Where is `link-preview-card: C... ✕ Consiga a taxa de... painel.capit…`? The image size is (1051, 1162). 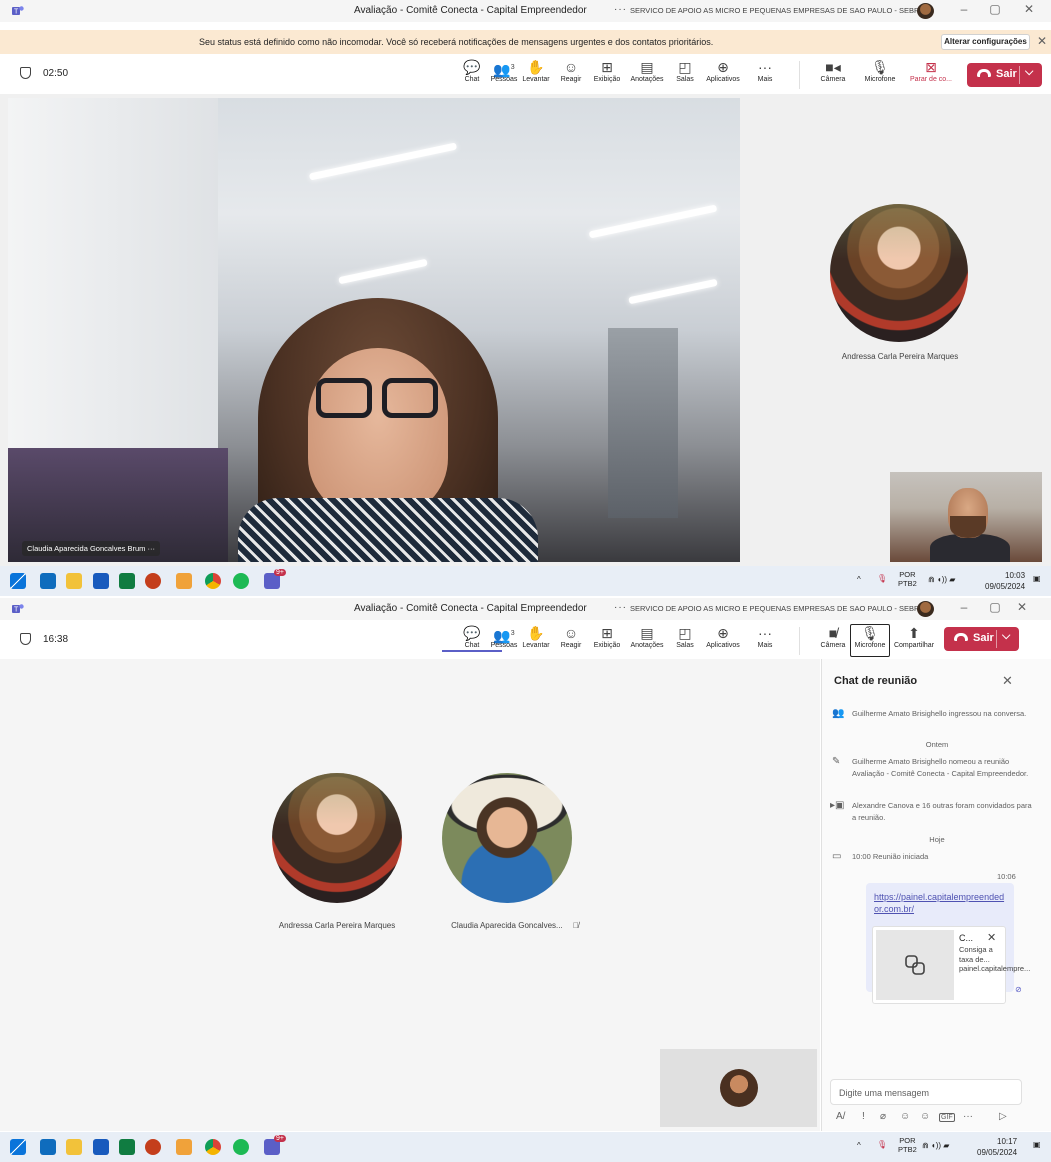 link-preview-card: C... ✕ Consiga a taxa de... painel.capit… is located at coordinates (951, 965).